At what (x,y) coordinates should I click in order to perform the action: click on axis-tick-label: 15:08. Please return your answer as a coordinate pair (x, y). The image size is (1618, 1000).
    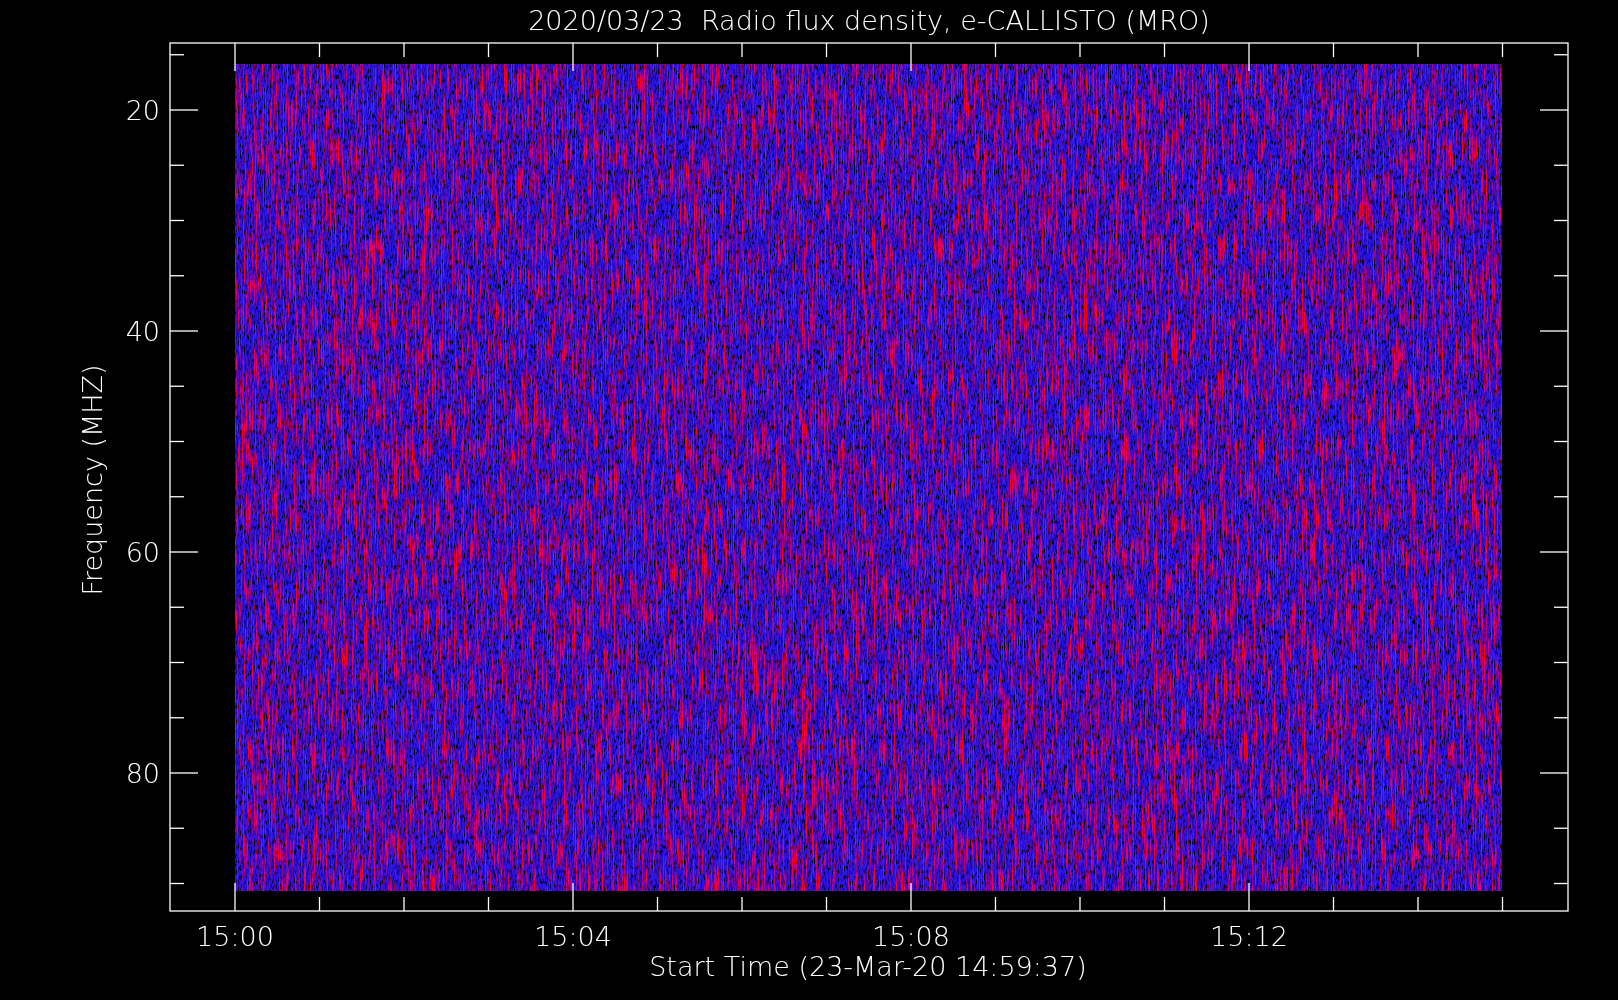
    Looking at the image, I should click on (911, 936).